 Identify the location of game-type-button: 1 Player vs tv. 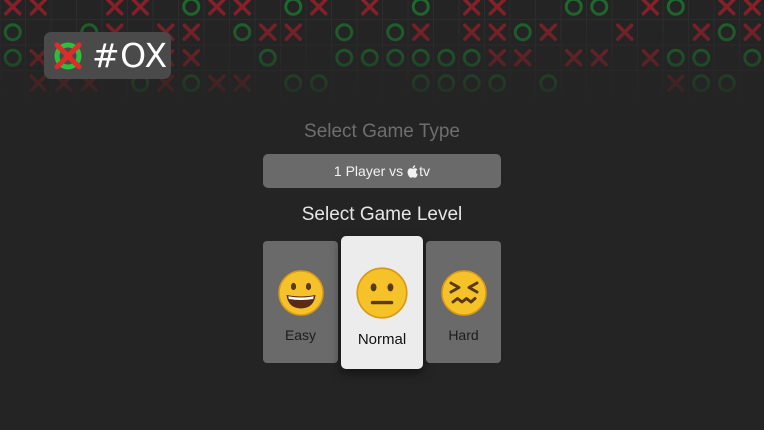
(382, 171).